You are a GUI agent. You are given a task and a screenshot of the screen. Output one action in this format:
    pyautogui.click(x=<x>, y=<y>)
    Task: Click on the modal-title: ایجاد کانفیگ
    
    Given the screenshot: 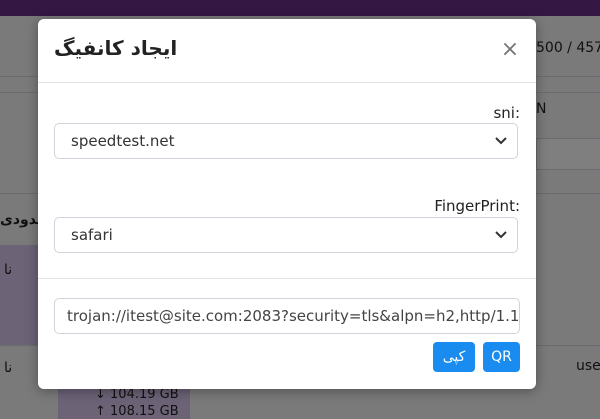 What is the action you would take?
    pyautogui.click(x=116, y=48)
    